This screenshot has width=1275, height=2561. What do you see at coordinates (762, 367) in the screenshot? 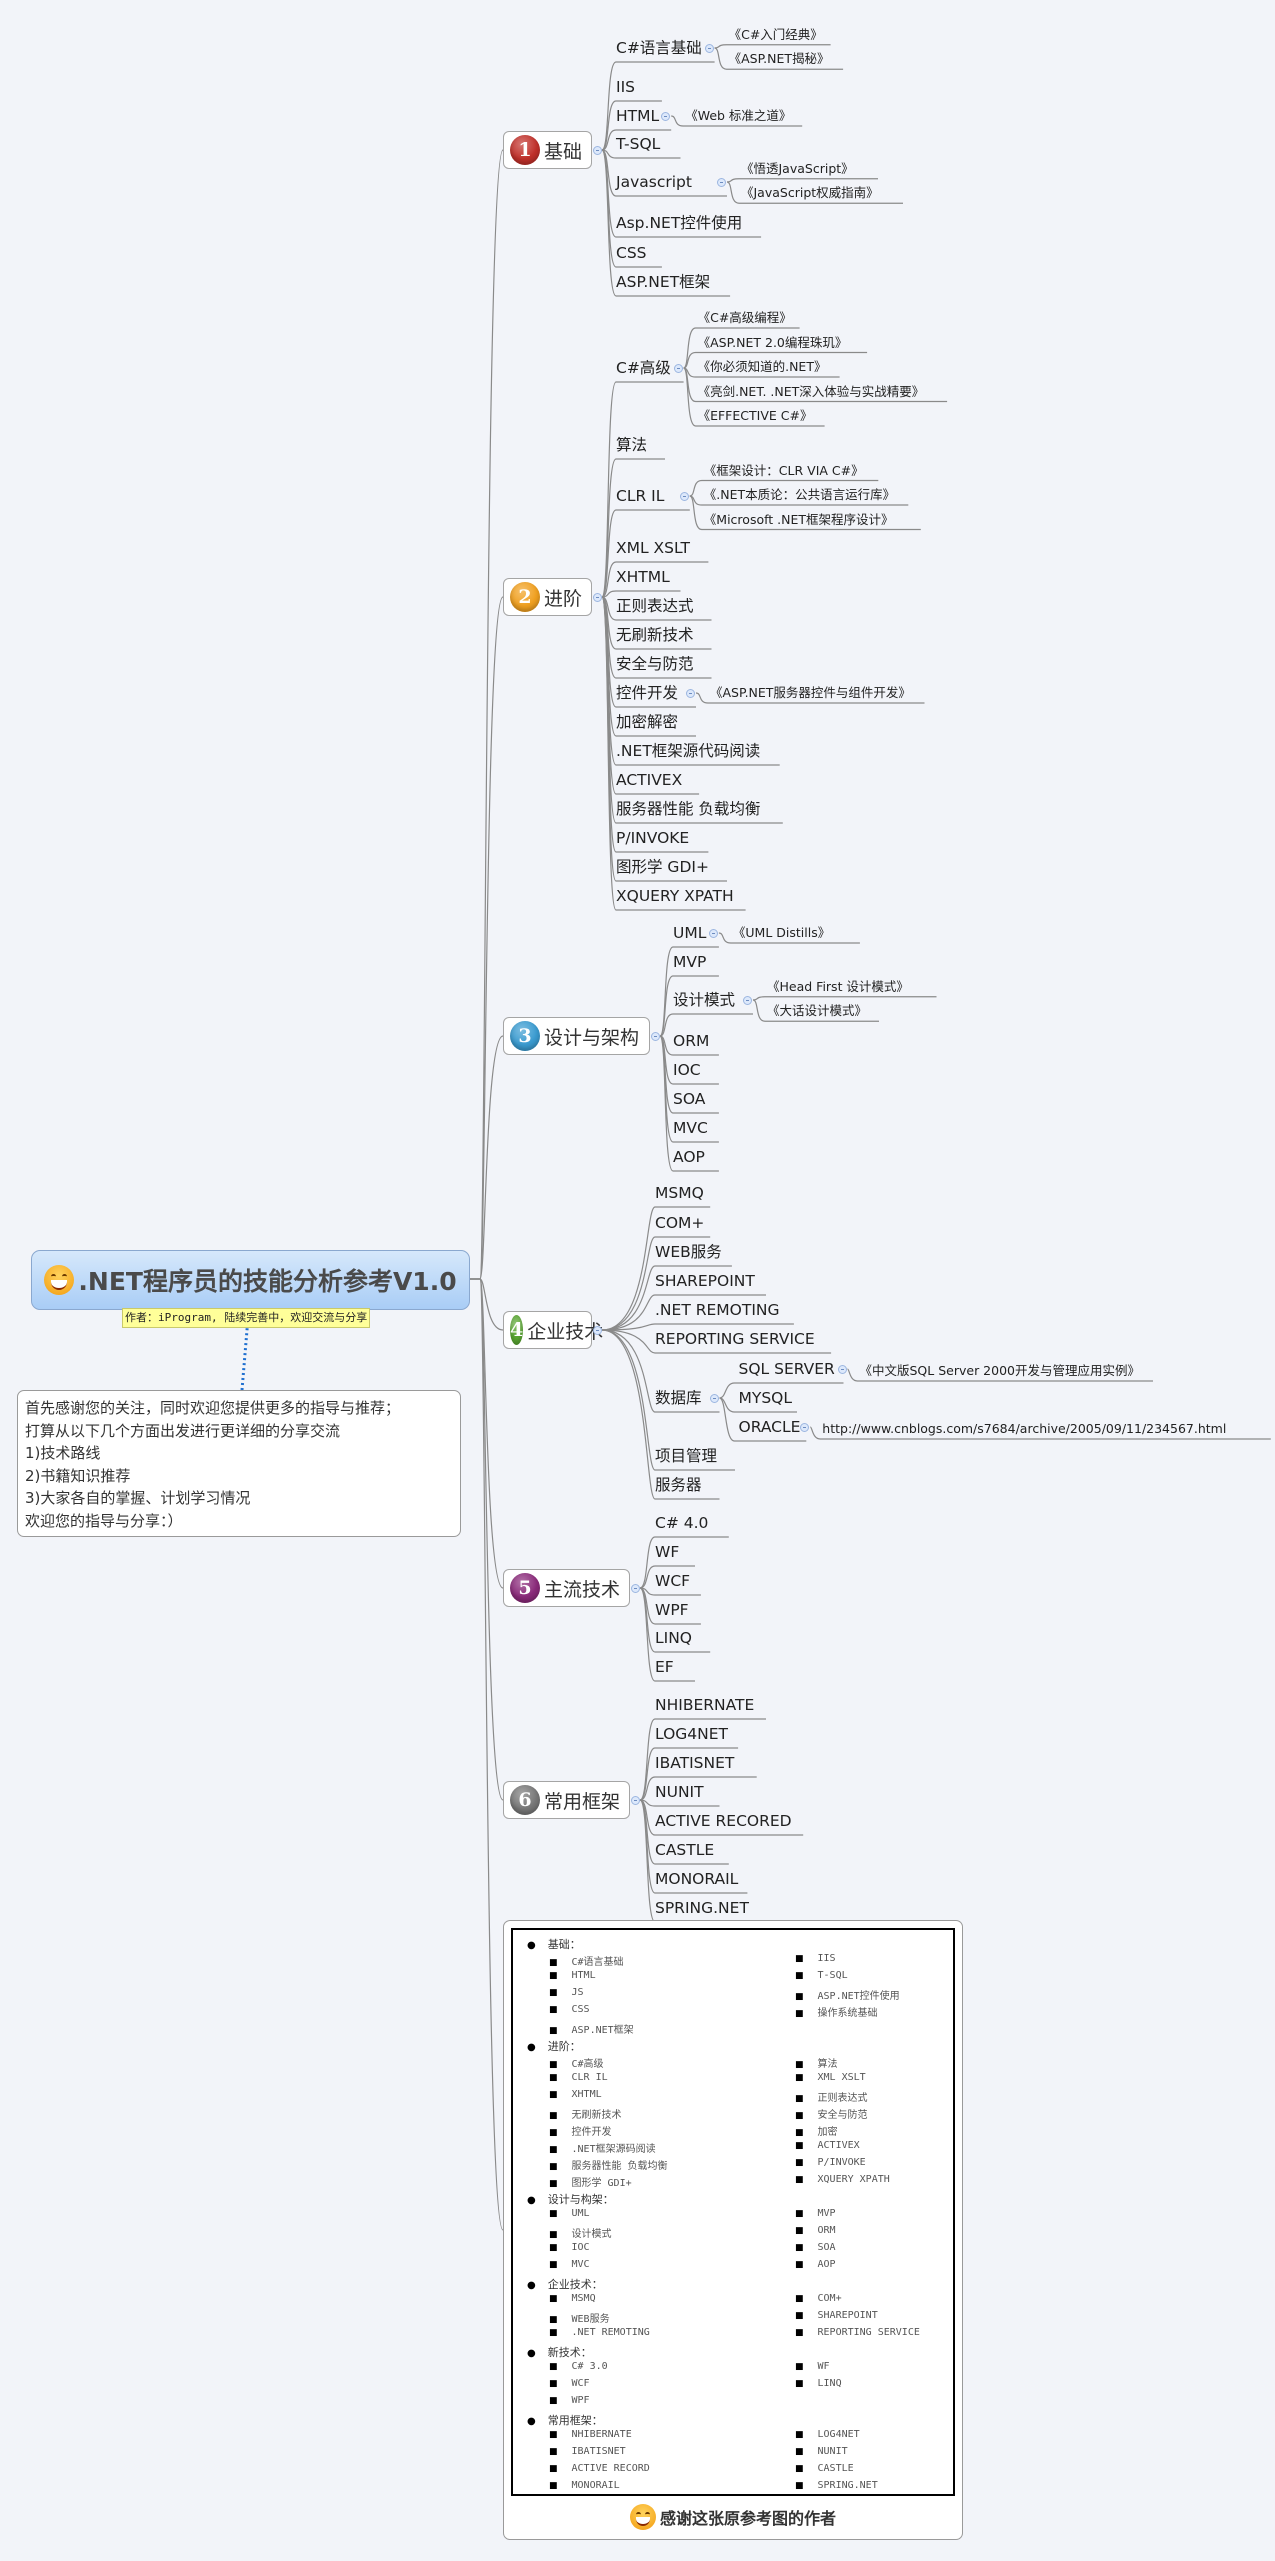
I see `book-reference: 《你必须知道的.NET》` at bounding box center [762, 367].